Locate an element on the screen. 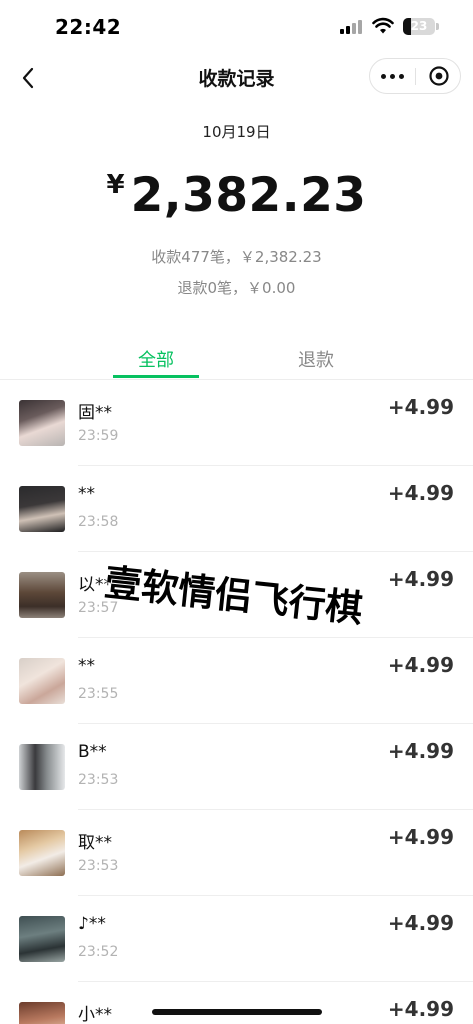 The width and height of the screenshot is (473, 1024). transaction-time: 23:52 is located at coordinates (98, 952).